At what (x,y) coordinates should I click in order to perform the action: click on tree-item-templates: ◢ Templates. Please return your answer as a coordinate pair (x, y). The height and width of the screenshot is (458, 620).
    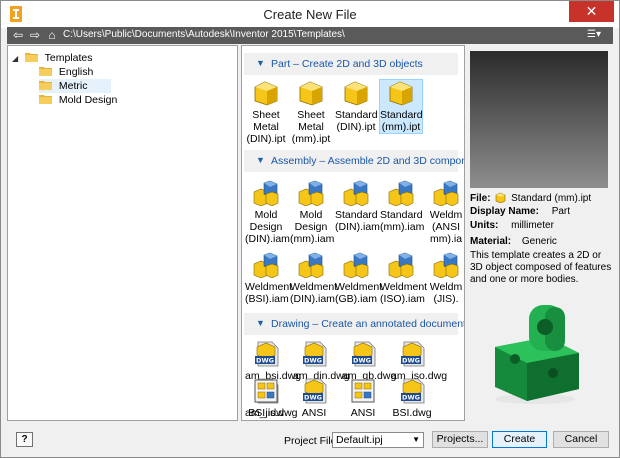
    Looking at the image, I should click on (52, 58).